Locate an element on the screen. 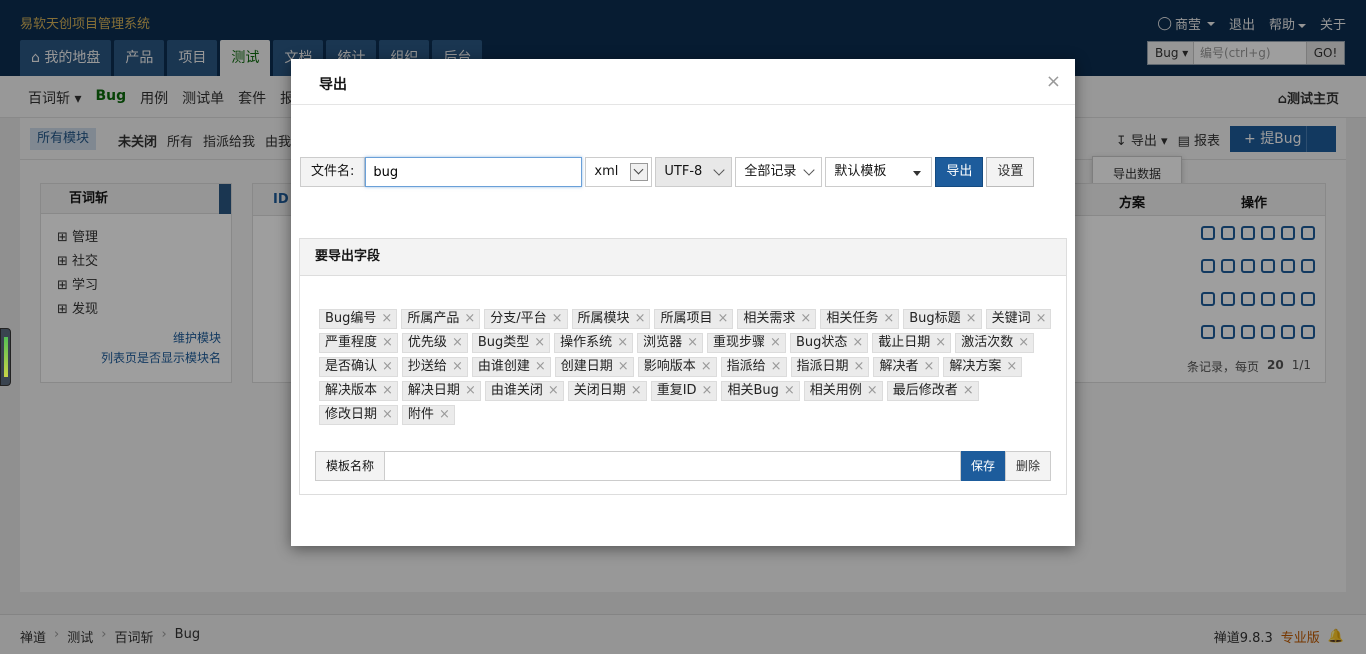 The height and width of the screenshot is (654, 1366). field-chip-label: 分支/平台 is located at coordinates (518, 318).